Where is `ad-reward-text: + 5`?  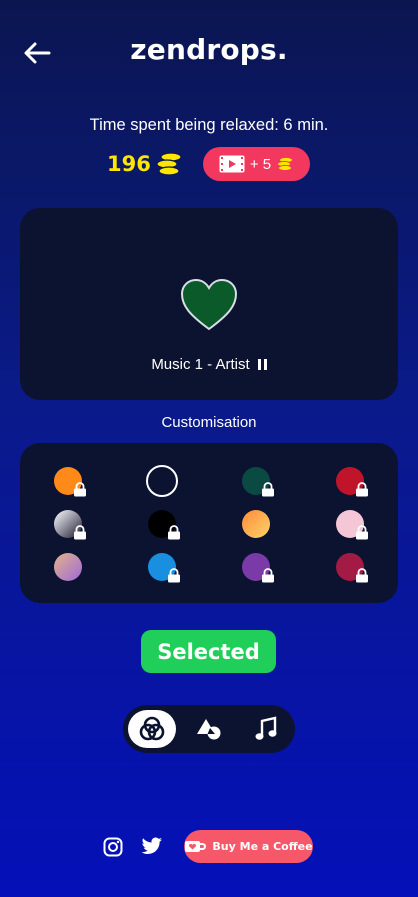 ad-reward-text: + 5 is located at coordinates (260, 164).